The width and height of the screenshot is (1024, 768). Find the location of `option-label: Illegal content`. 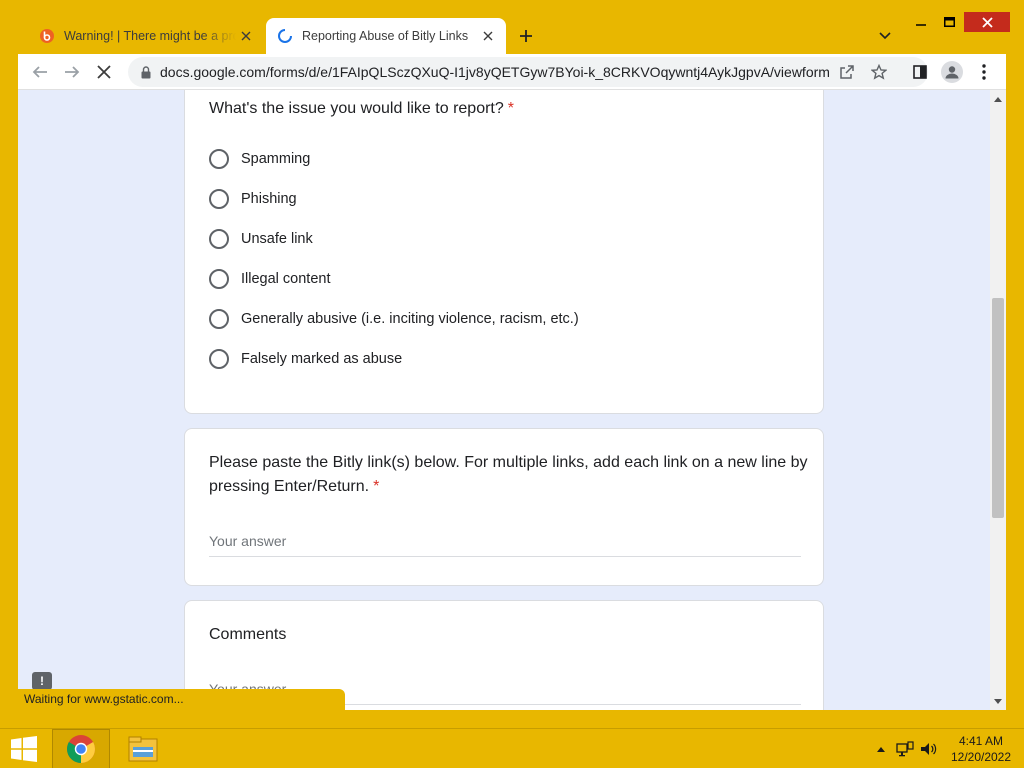

option-label: Illegal content is located at coordinates (286, 279).